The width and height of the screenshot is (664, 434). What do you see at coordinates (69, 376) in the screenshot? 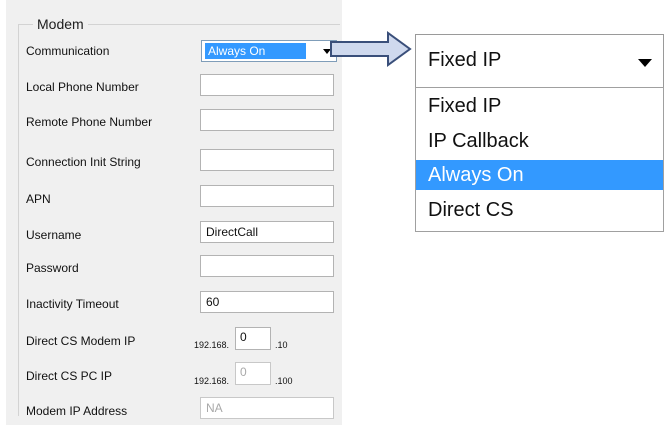
I see `direct-cs-pc-ip-label: Direct CS PC IP` at bounding box center [69, 376].